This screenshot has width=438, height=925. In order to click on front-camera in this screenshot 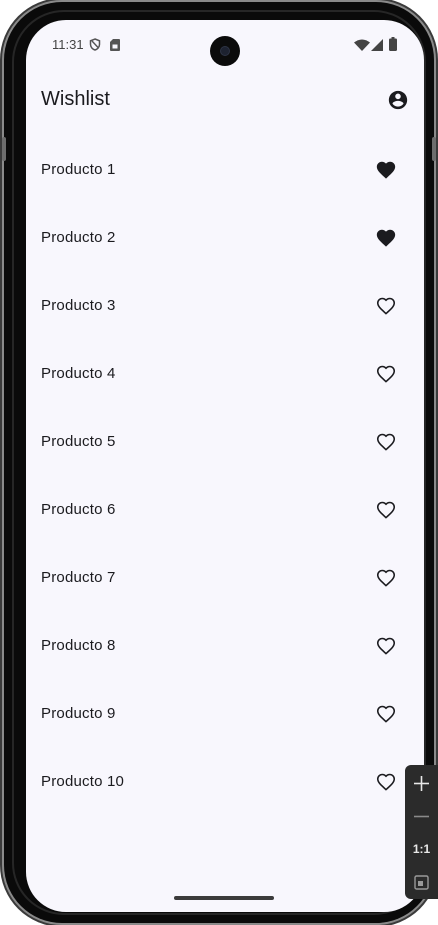, I will do `click(225, 51)`.